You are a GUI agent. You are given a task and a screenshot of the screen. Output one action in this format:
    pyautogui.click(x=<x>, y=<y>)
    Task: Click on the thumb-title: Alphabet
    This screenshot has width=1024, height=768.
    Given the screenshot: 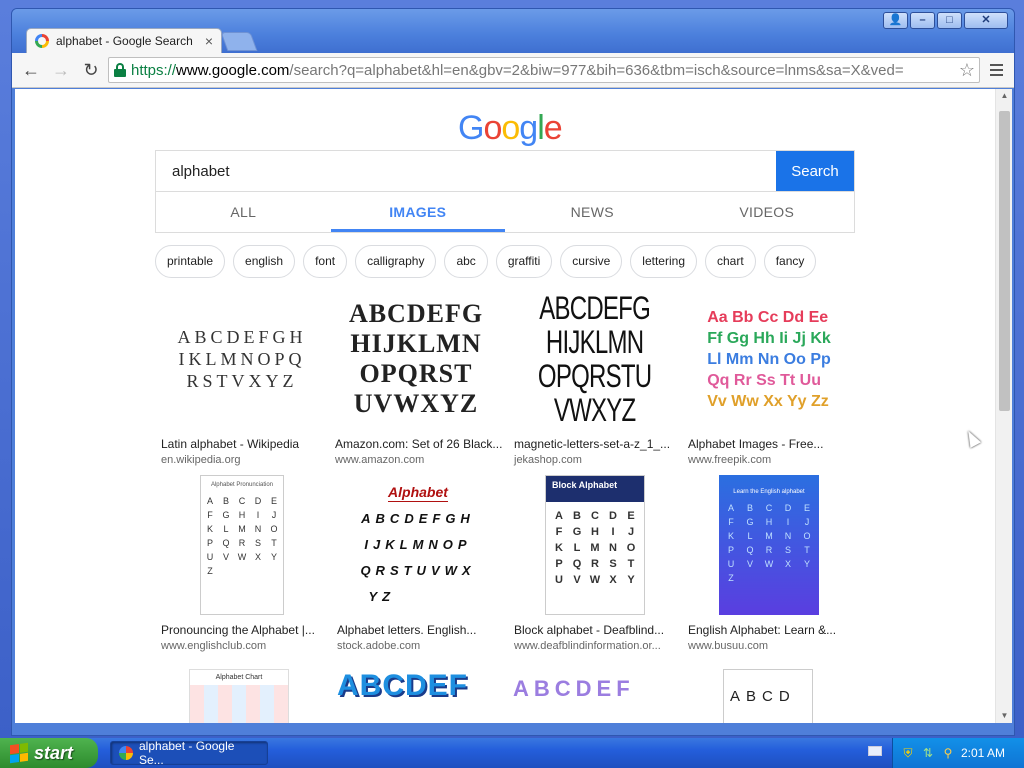 What is the action you would take?
    pyautogui.click(x=418, y=493)
    